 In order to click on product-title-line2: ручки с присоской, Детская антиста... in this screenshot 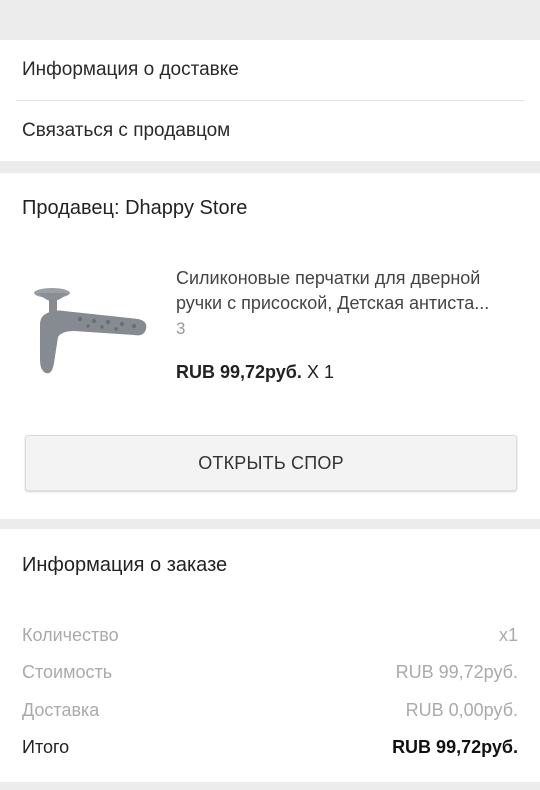, I will do `click(333, 303)`.